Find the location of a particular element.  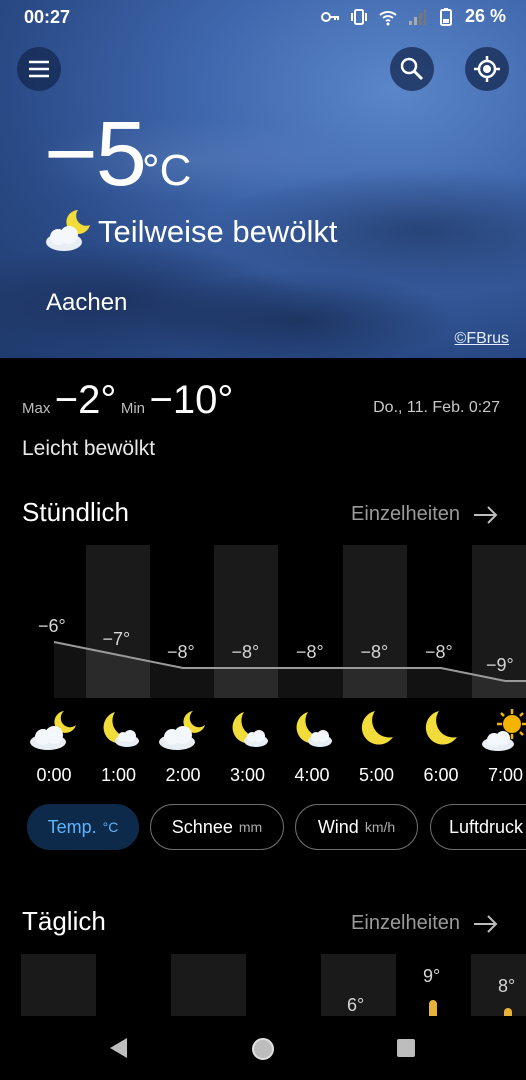

daily-title: Täglich is located at coordinates (64, 921).